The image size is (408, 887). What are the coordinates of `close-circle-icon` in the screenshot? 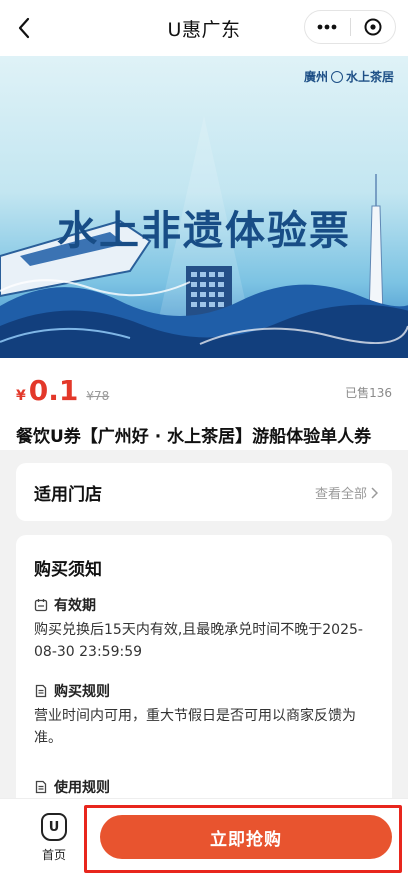 It's located at (373, 27).